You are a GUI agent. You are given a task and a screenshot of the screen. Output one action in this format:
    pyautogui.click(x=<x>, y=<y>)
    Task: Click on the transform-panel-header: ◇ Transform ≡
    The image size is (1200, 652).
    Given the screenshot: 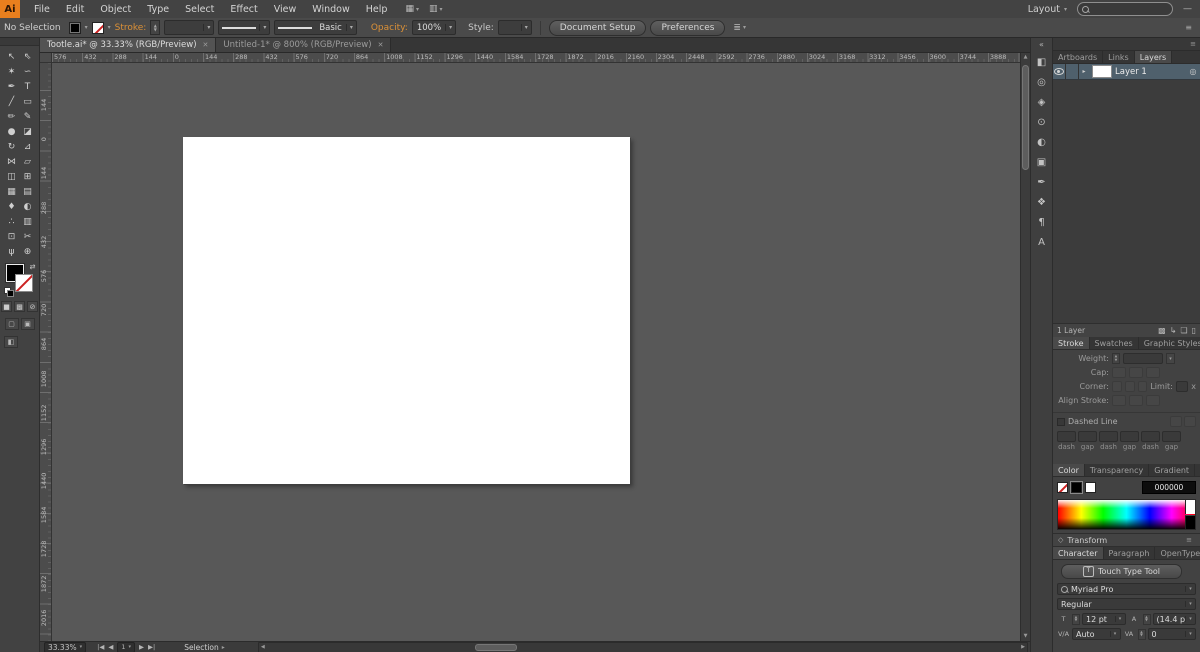 What is the action you would take?
    pyautogui.click(x=1126, y=540)
    